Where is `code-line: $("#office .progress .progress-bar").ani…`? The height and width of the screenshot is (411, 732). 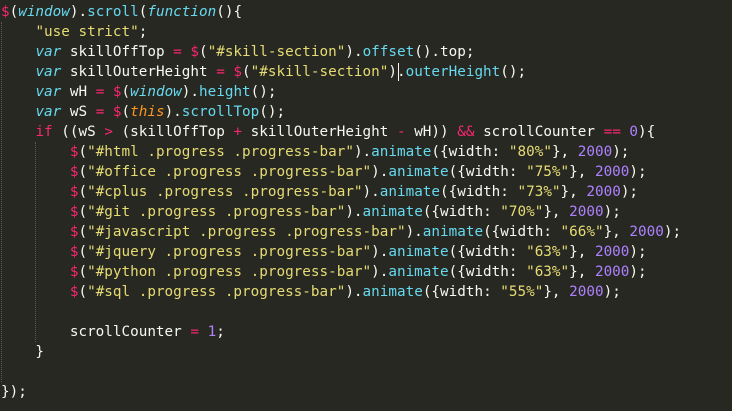 code-line: $("#office .progress .progress-bar").ani… is located at coordinates (324, 172).